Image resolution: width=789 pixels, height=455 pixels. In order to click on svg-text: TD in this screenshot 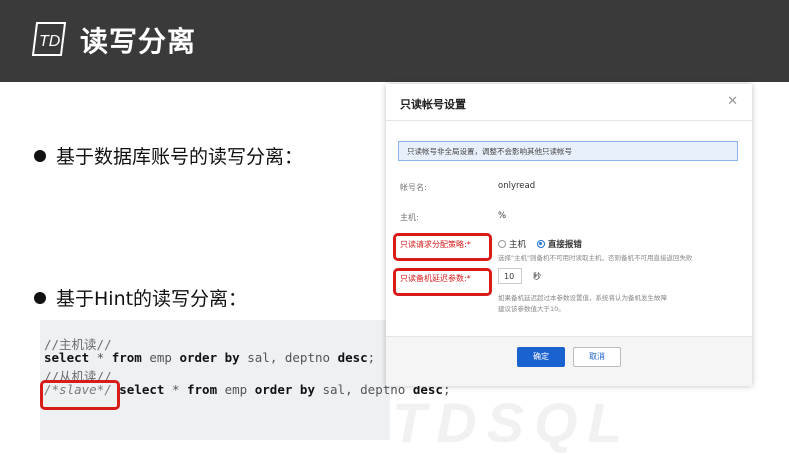, I will do `click(50, 41)`.